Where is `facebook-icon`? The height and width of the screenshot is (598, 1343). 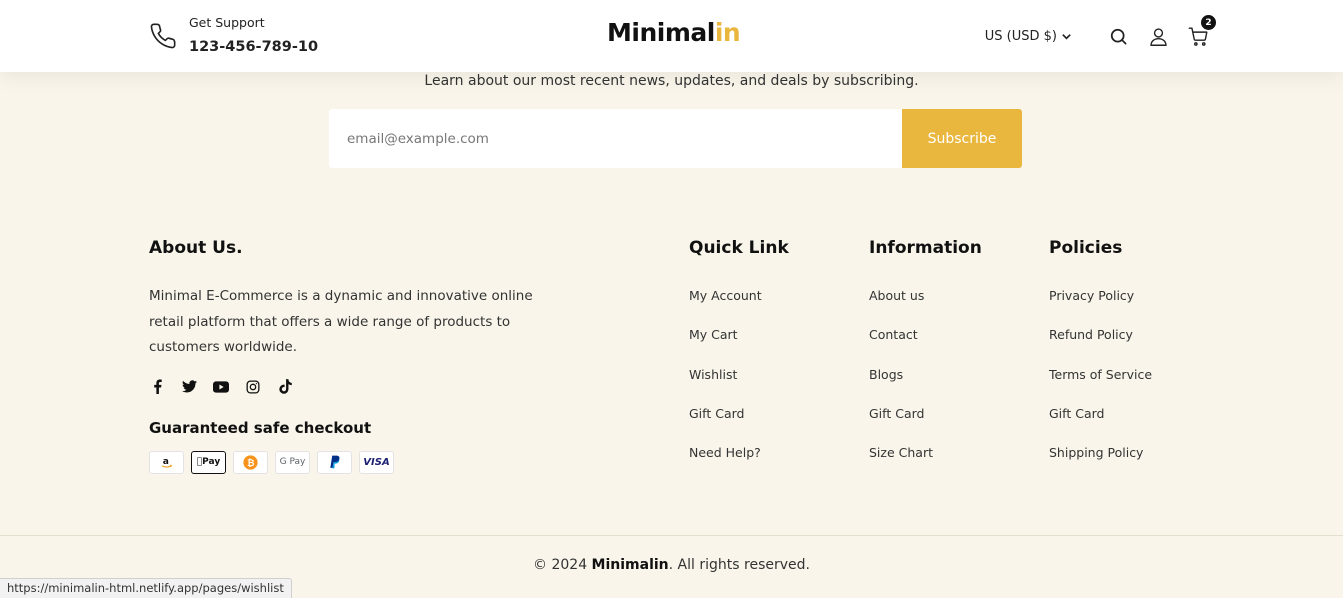
facebook-icon is located at coordinates (157, 386).